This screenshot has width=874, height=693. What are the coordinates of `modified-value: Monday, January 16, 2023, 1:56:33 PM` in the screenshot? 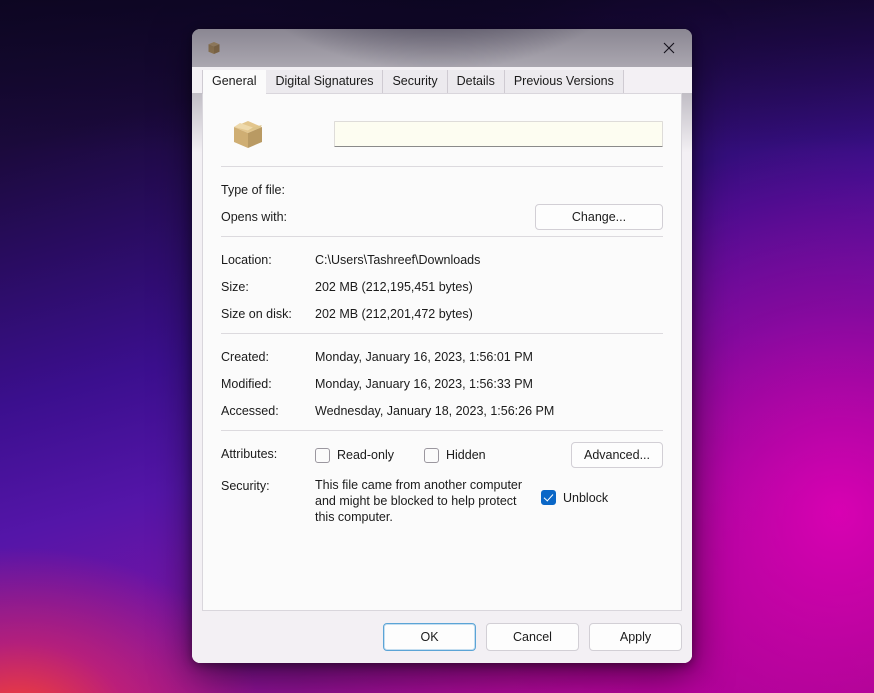 It's located at (424, 384).